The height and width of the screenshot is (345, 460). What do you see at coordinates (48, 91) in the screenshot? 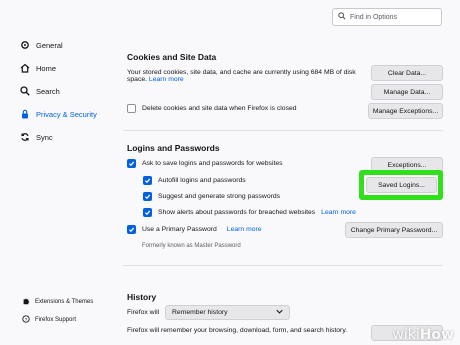
I see `sidebar-item-label: Search` at bounding box center [48, 91].